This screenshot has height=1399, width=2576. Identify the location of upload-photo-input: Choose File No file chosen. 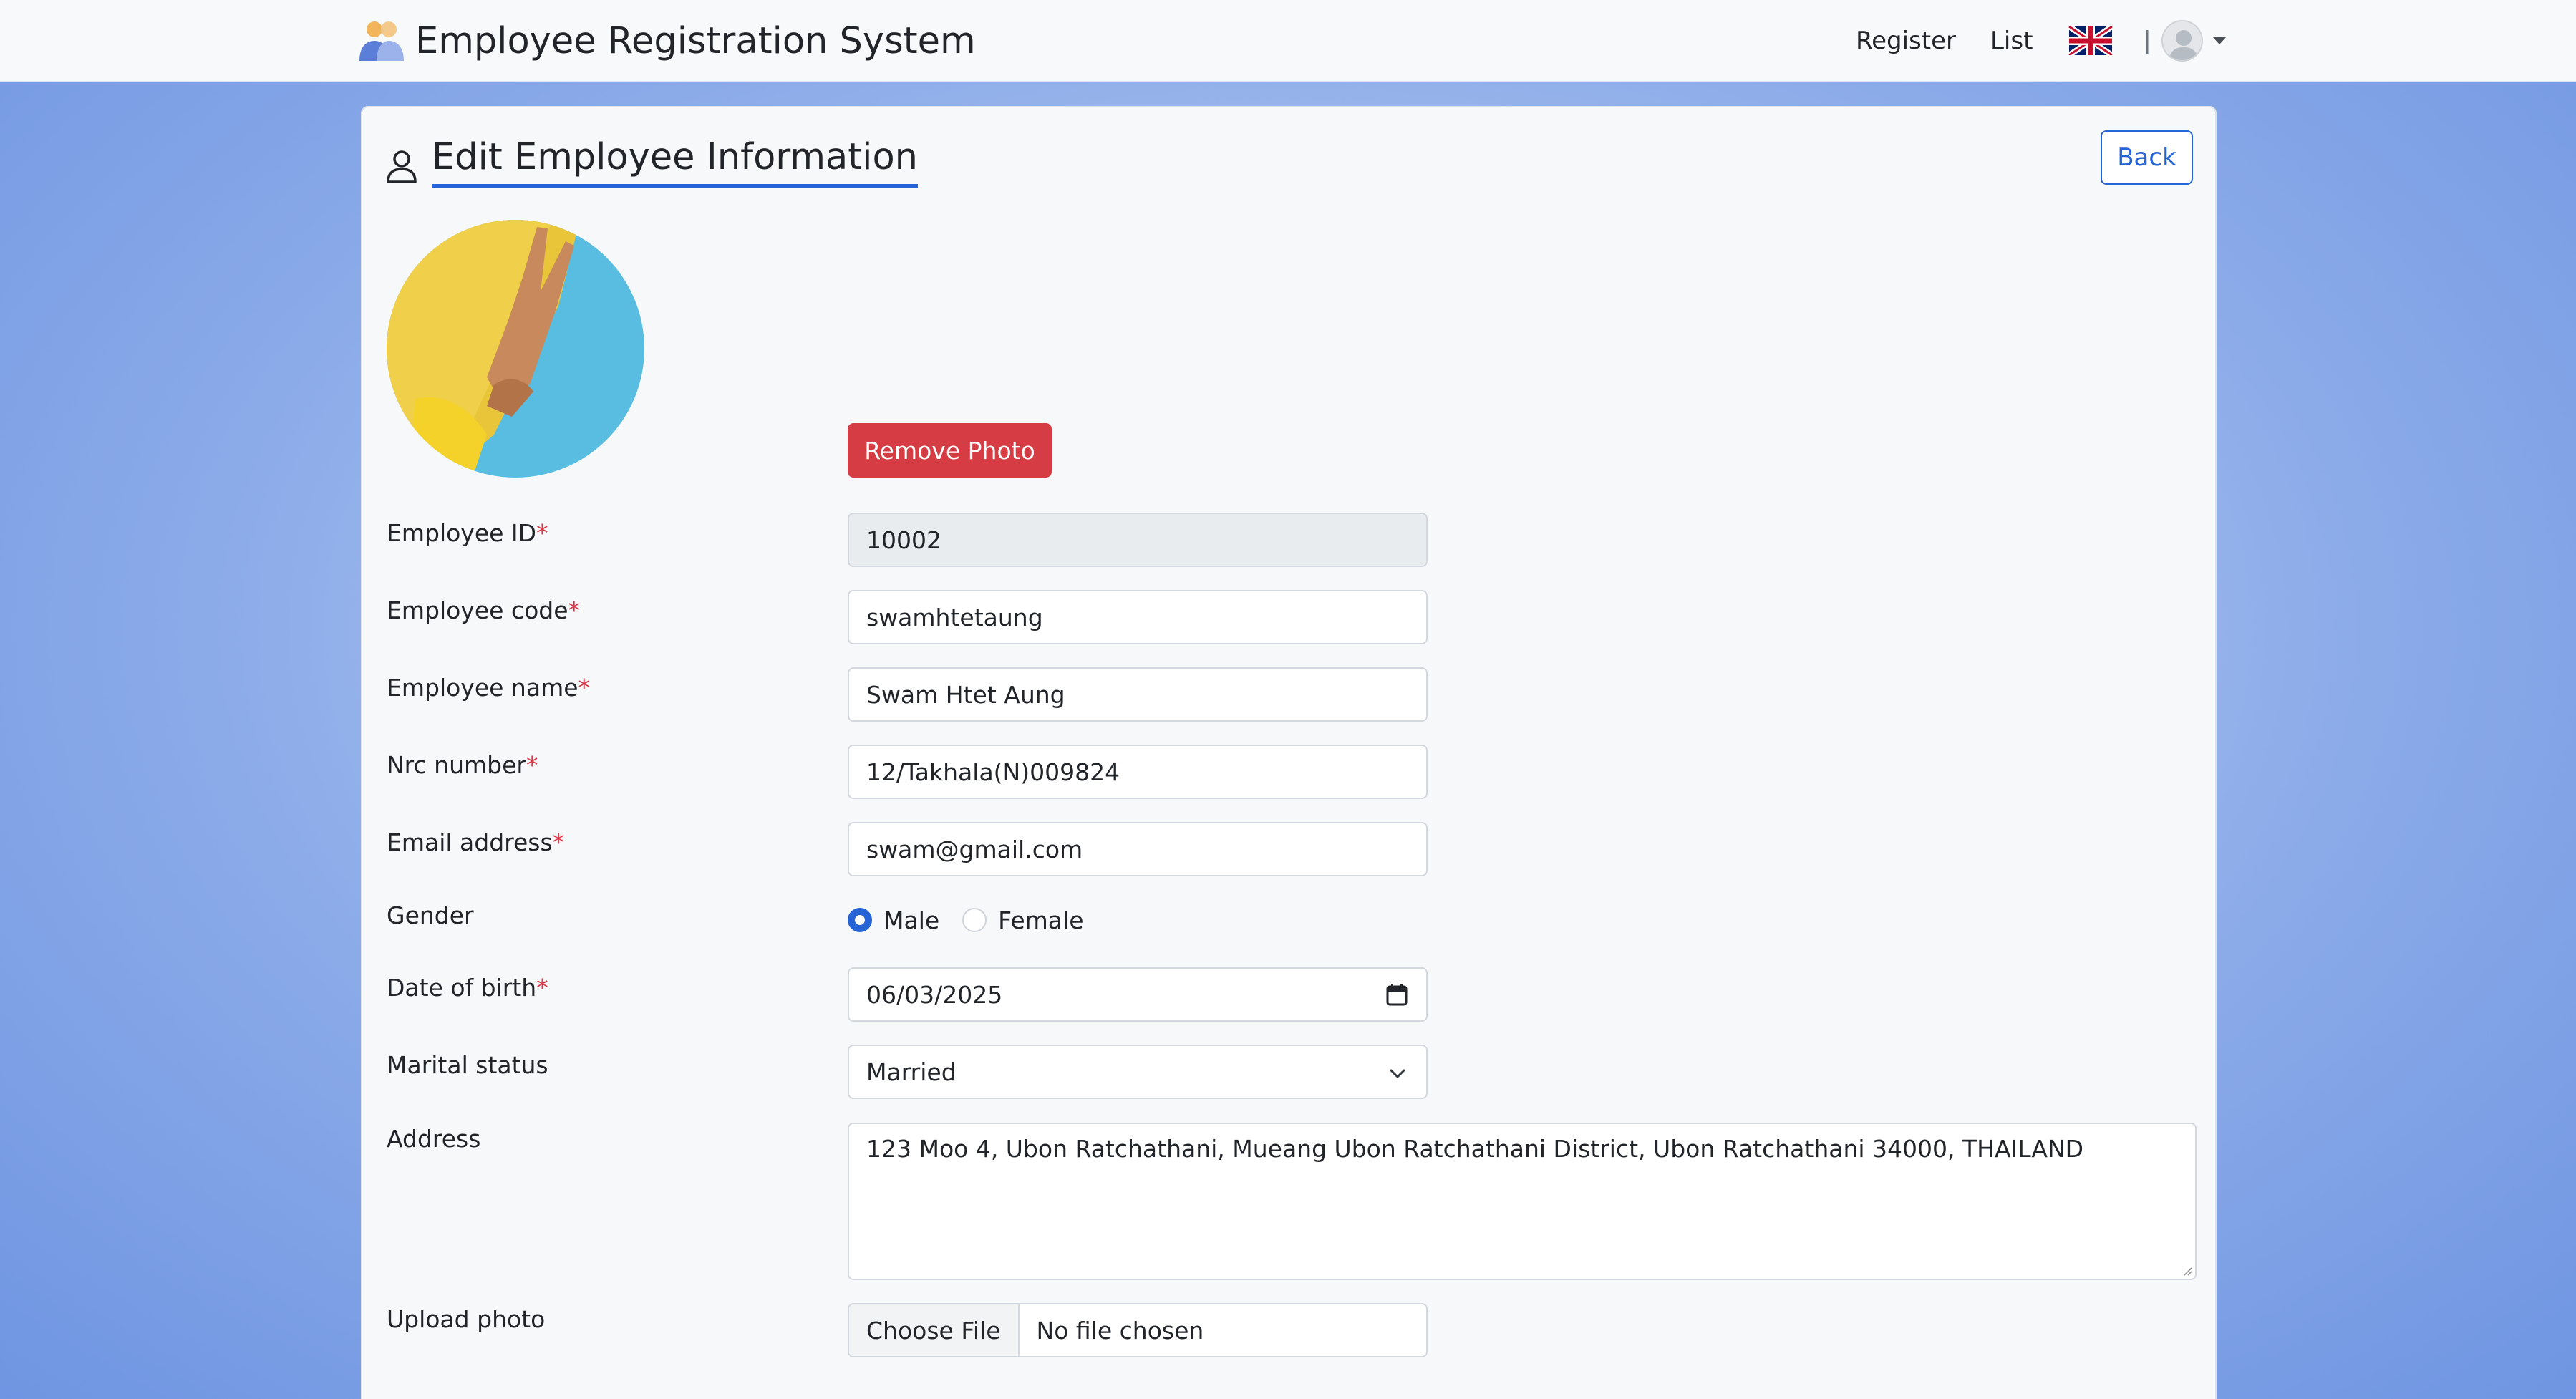
(1138, 1330).